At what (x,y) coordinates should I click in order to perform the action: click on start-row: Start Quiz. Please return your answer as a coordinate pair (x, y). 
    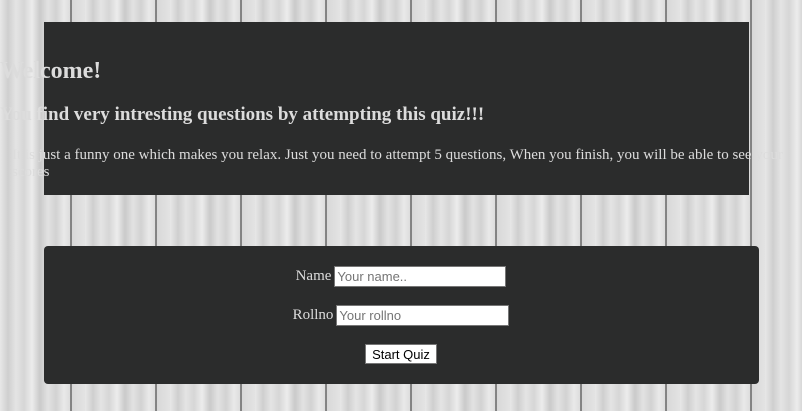
    Looking at the image, I should click on (401, 354).